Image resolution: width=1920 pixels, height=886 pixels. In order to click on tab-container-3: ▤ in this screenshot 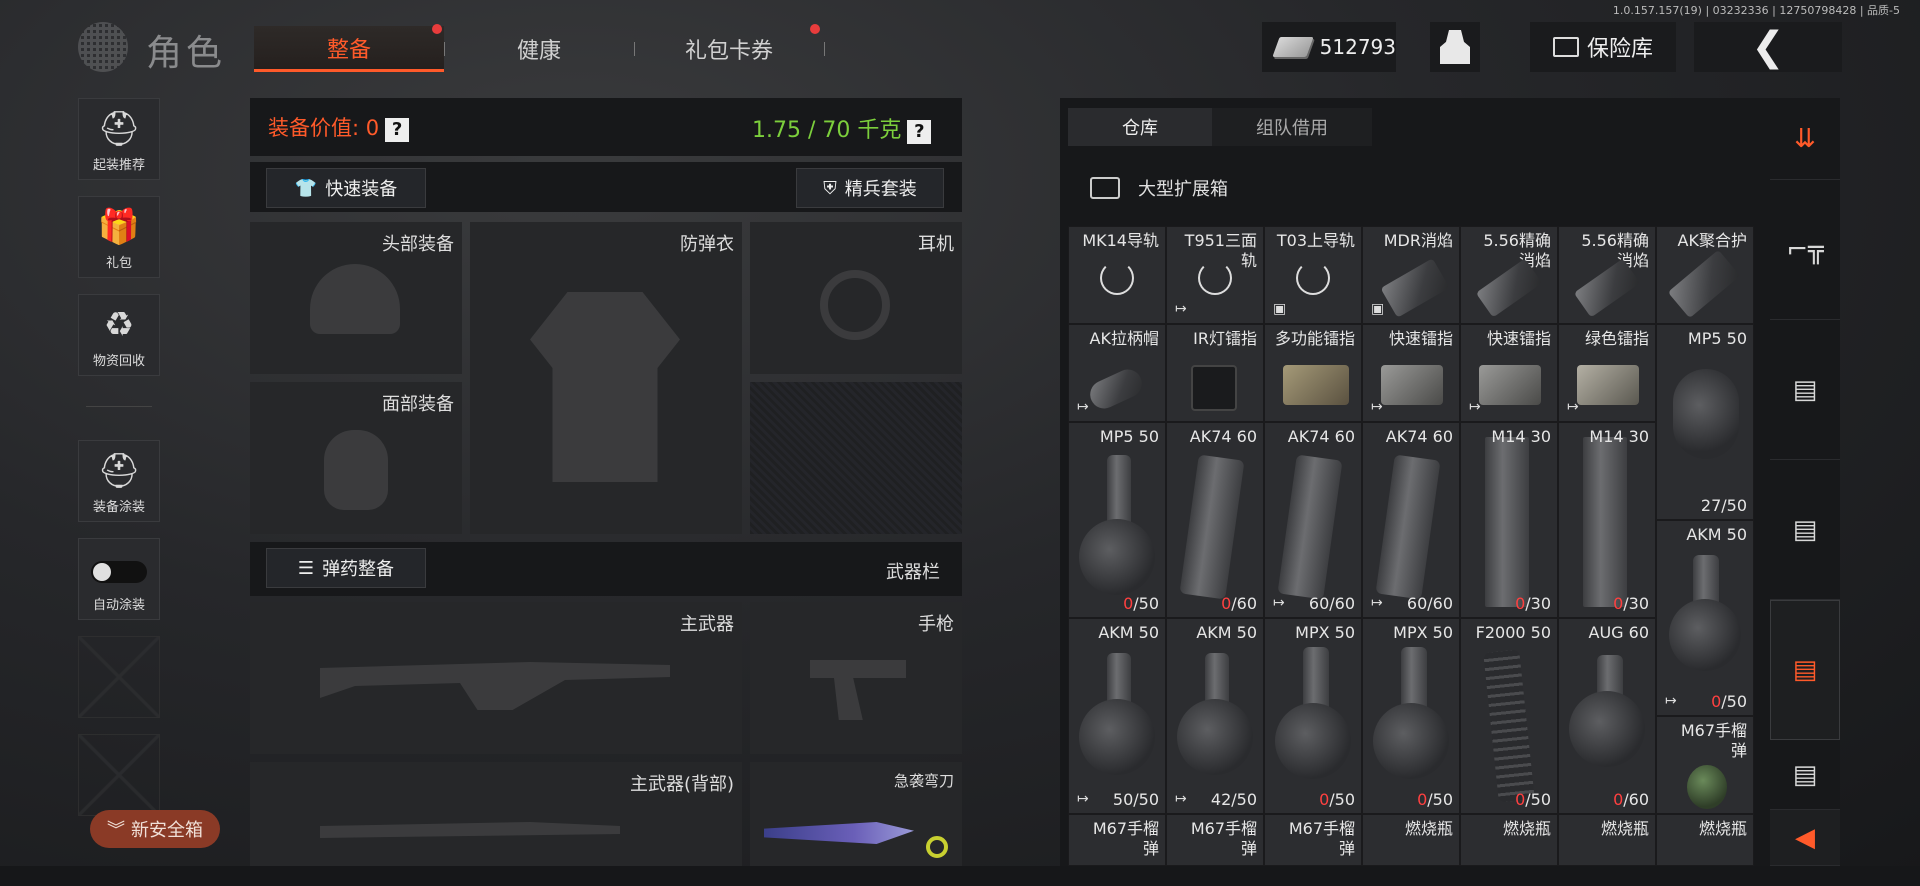, I will do `click(1805, 670)`.